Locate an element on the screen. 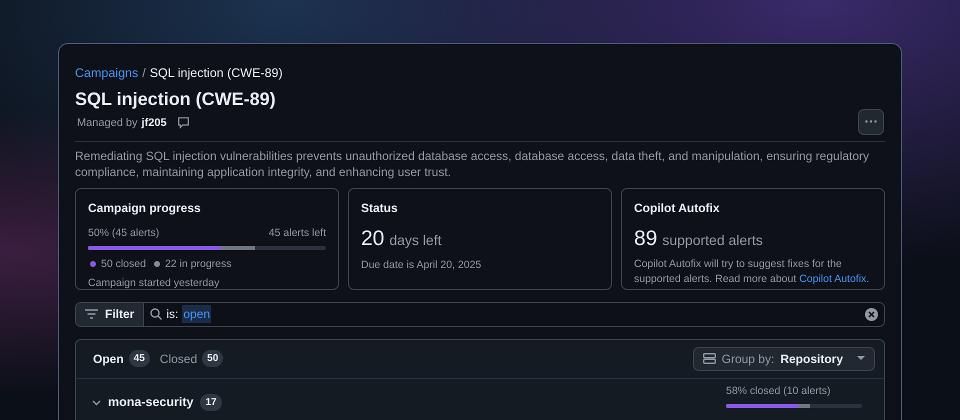 Image resolution: width=960 pixels, height=420 pixels. card-title: Status is located at coordinates (380, 208).